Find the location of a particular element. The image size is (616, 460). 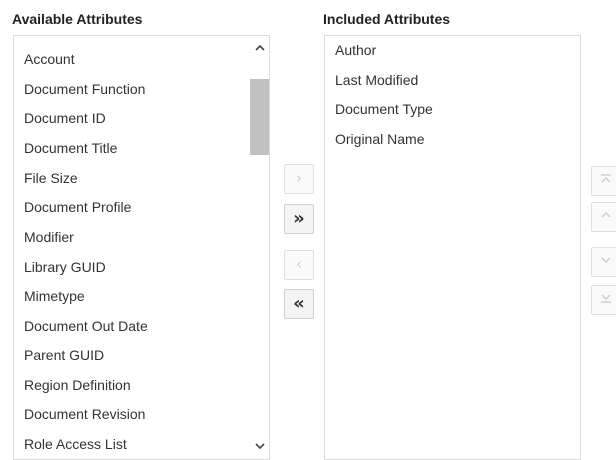

move-to-top-button is located at coordinates (603, 181).